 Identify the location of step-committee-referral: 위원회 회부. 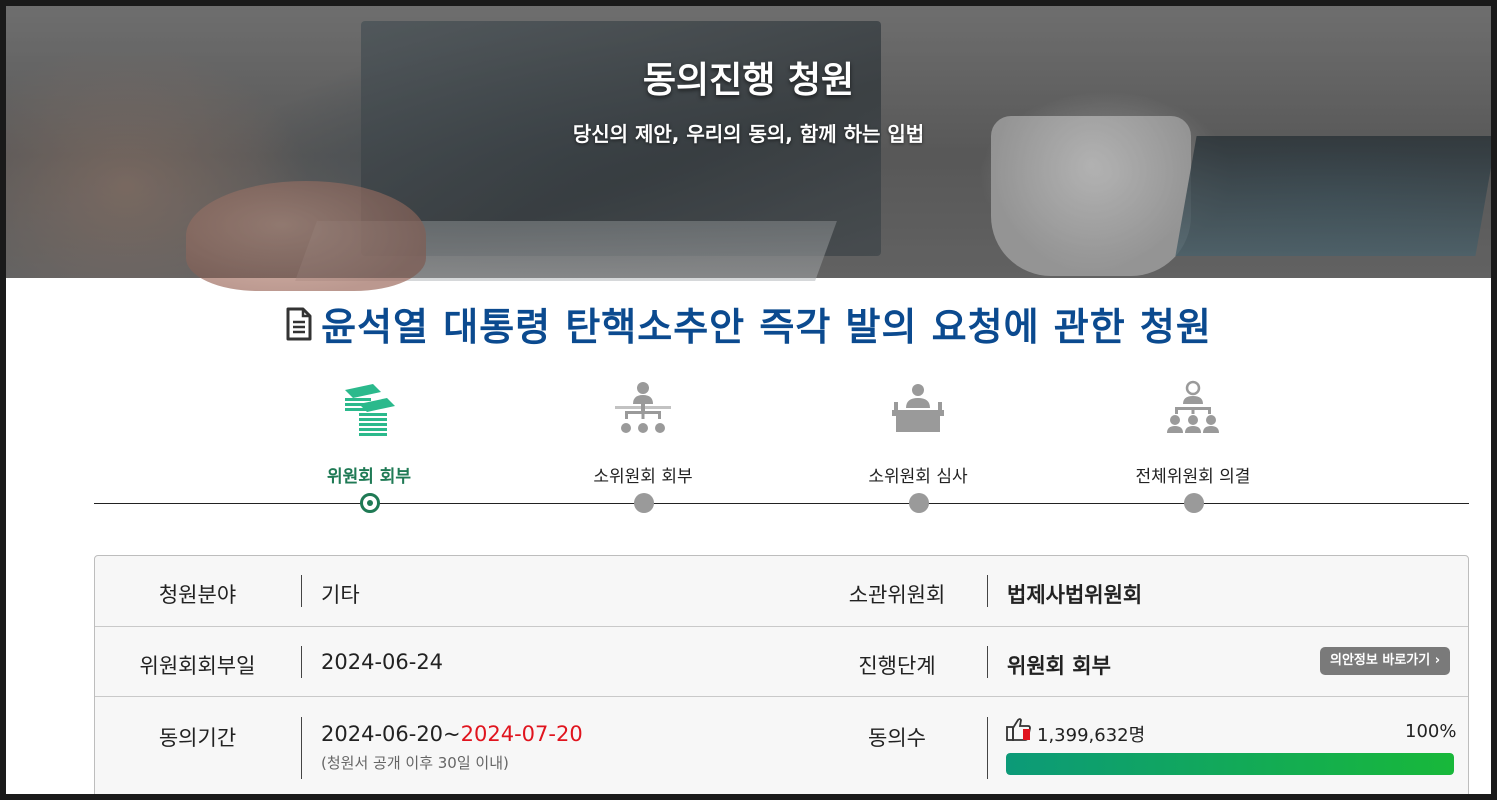
(369, 432).